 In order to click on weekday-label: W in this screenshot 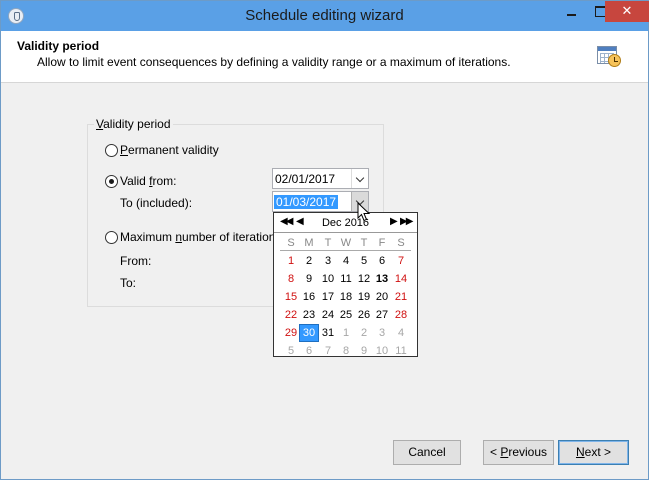, I will do `click(346, 243)`.